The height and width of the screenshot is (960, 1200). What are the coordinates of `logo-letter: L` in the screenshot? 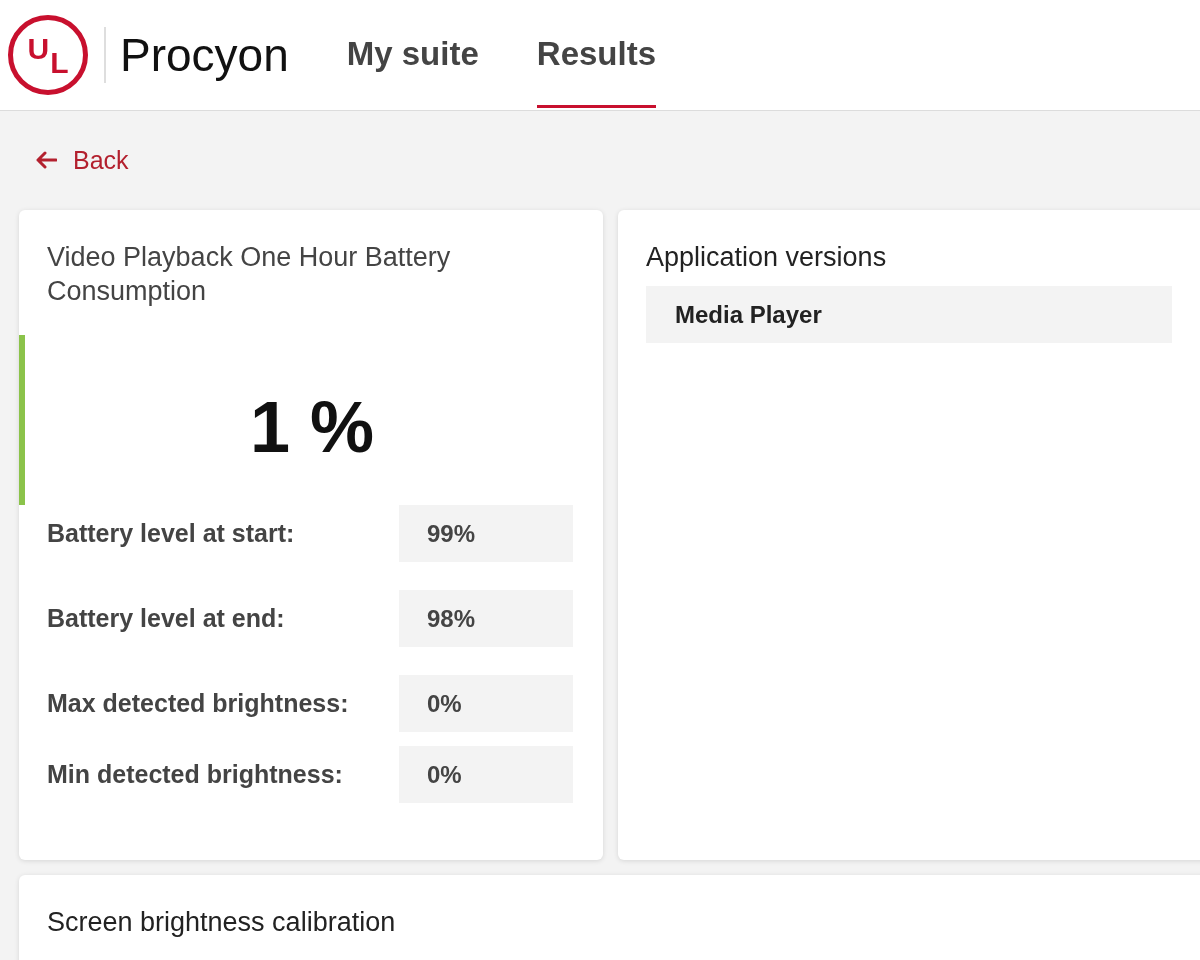 It's located at (59, 63).